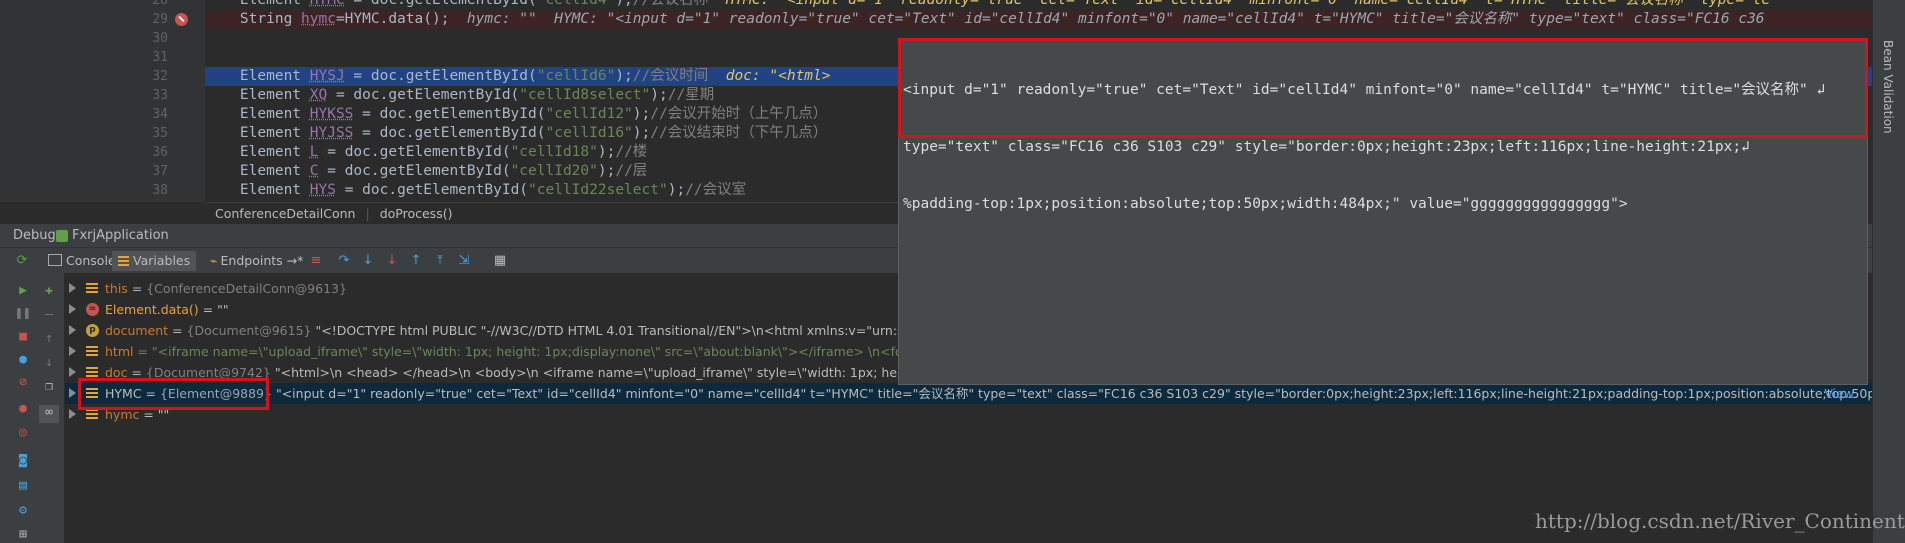 The height and width of the screenshot is (543, 1905). What do you see at coordinates (368, 261) in the screenshot?
I see `step-into-icon: ↓` at bounding box center [368, 261].